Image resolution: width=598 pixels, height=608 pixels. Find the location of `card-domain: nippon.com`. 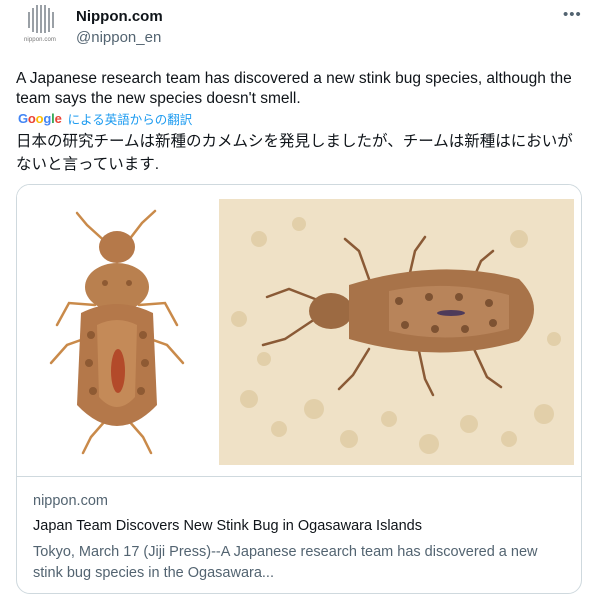

card-domain: nippon.com is located at coordinates (70, 501).